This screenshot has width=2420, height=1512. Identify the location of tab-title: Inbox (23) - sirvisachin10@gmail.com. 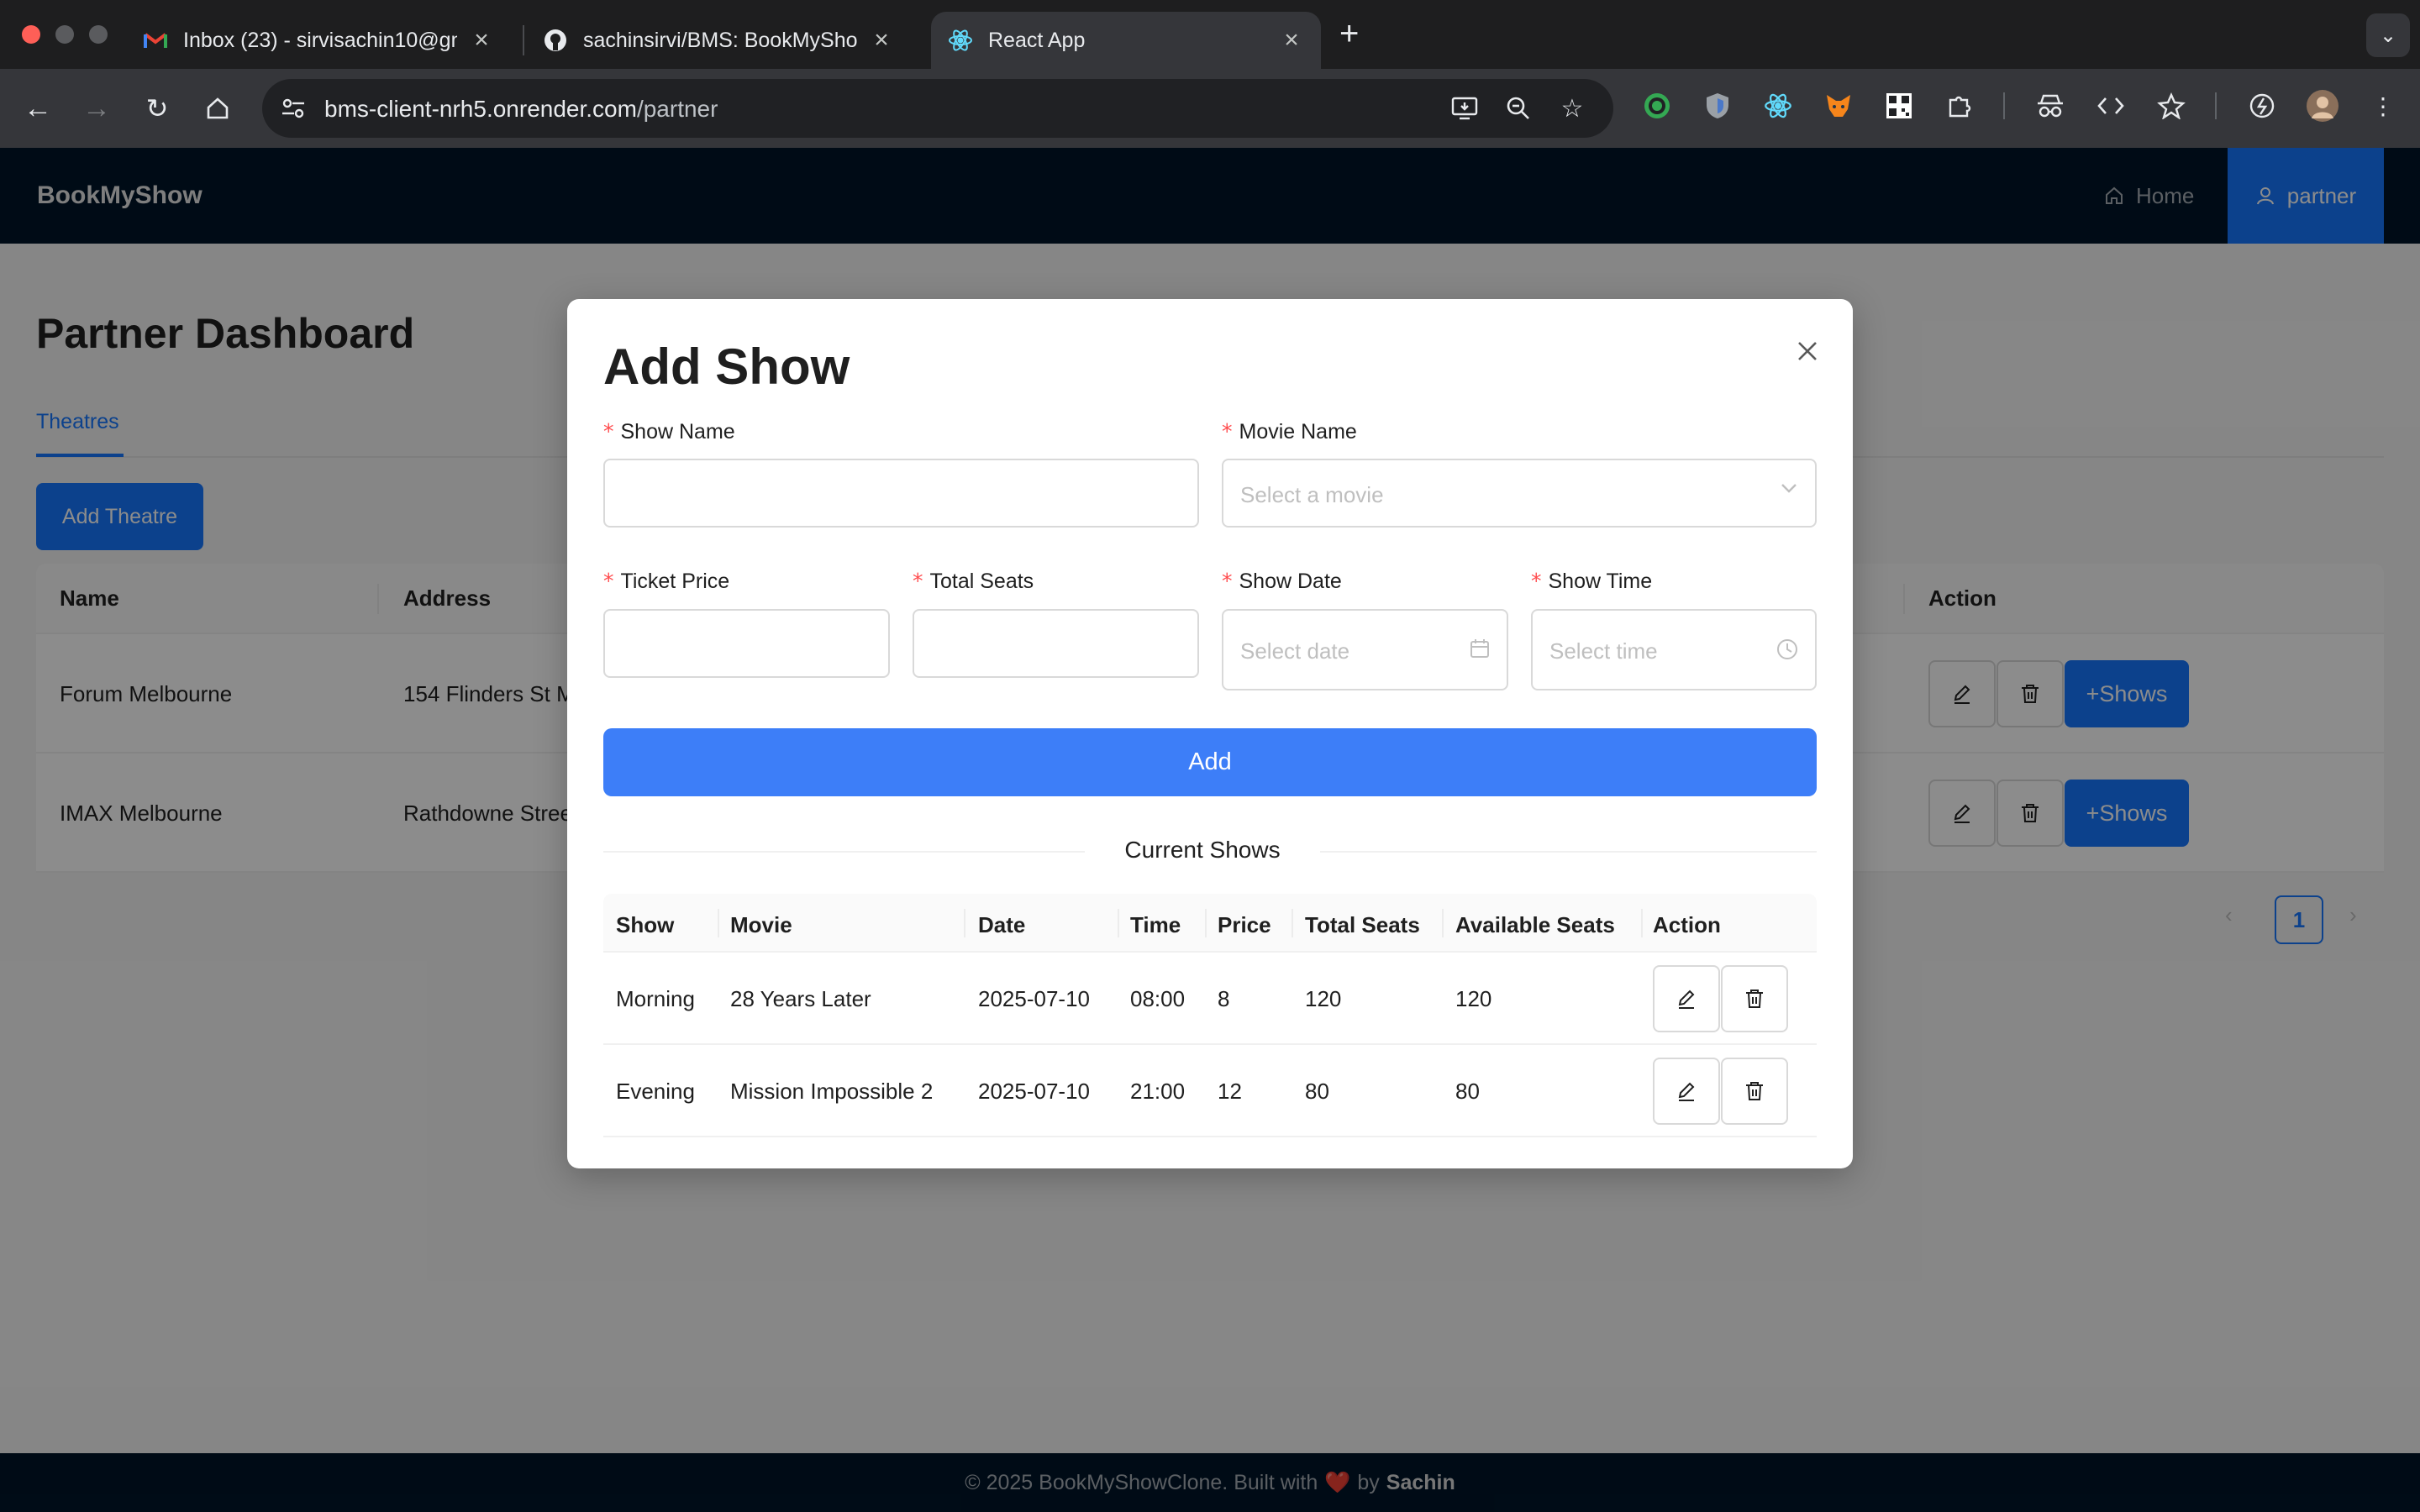
(320, 40).